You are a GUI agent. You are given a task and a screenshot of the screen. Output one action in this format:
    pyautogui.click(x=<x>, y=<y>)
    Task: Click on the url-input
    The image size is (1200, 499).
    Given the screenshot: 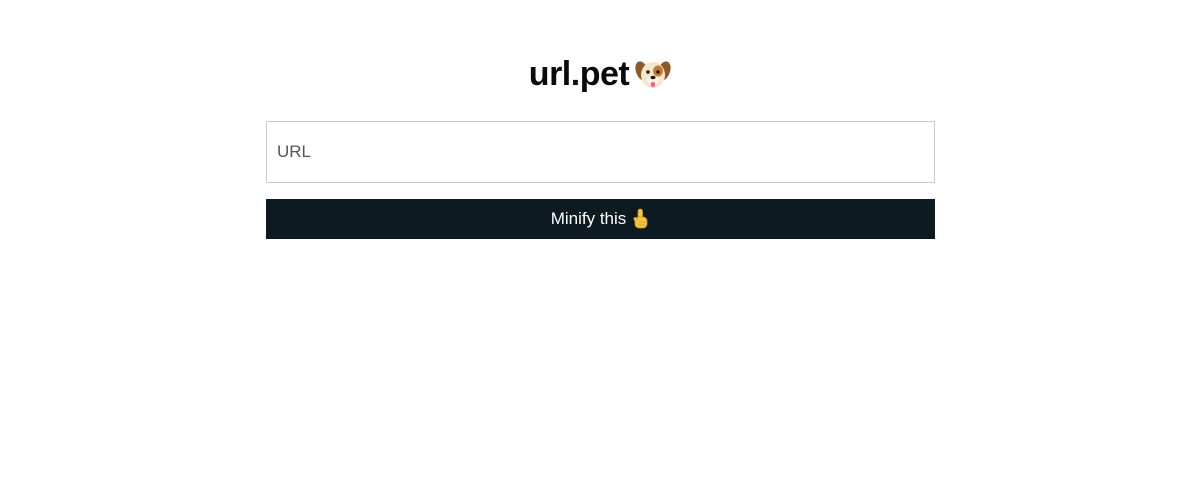 What is the action you would take?
    pyautogui.click(x=600, y=152)
    